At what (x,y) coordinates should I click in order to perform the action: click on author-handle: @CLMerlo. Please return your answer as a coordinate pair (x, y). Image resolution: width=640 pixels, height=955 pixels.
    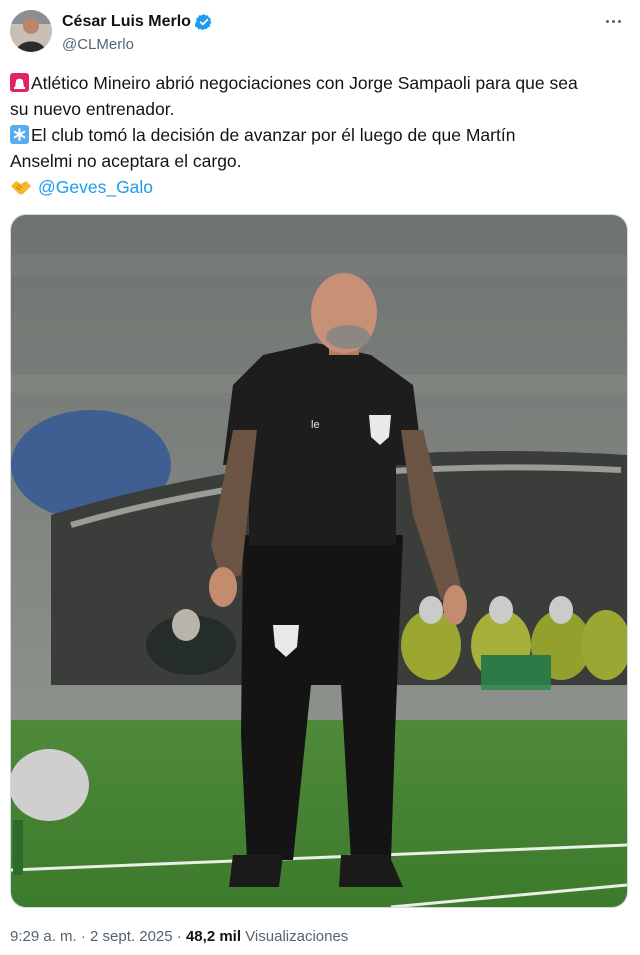
    Looking at the image, I should click on (98, 44).